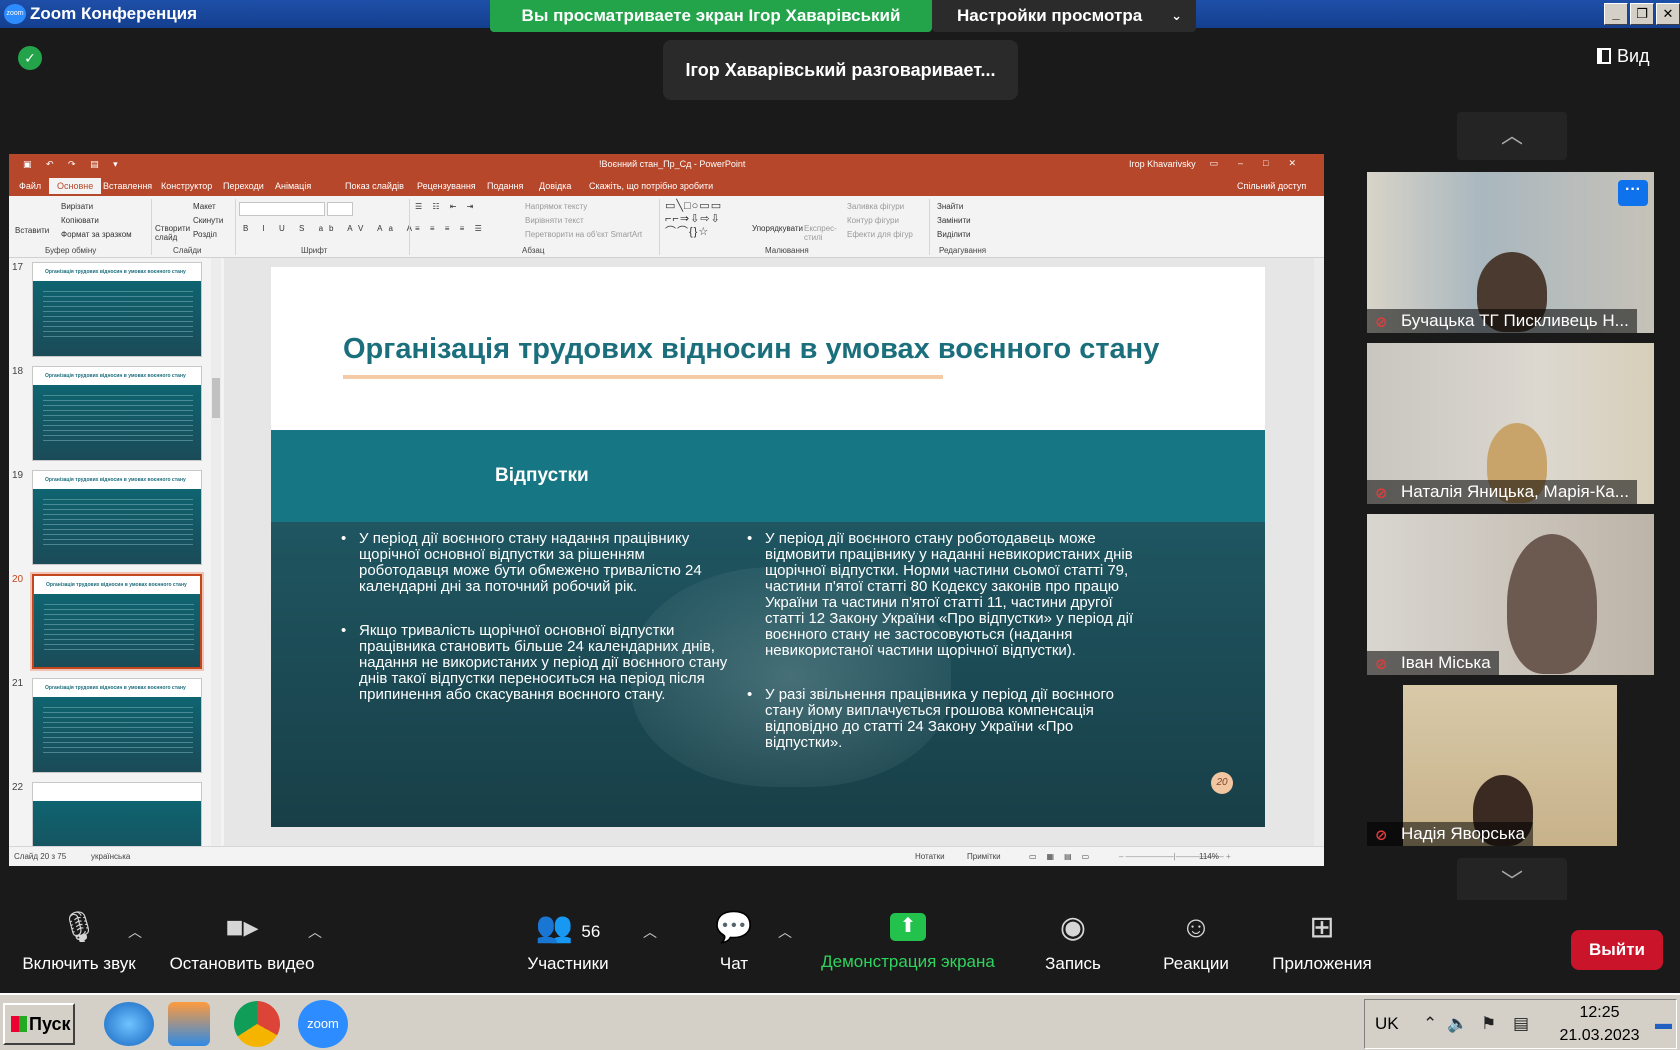 The width and height of the screenshot is (1680, 1050). Describe the element at coordinates (1521, 1024) in the screenshot. I see `network-icon: ▤` at that location.